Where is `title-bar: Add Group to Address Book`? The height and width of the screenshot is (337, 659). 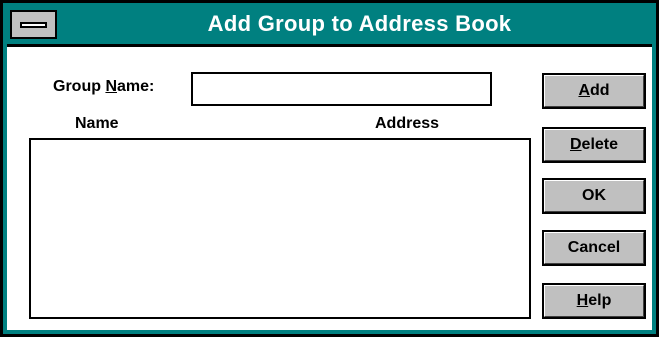 title-bar: Add Group to Address Book is located at coordinates (329, 25).